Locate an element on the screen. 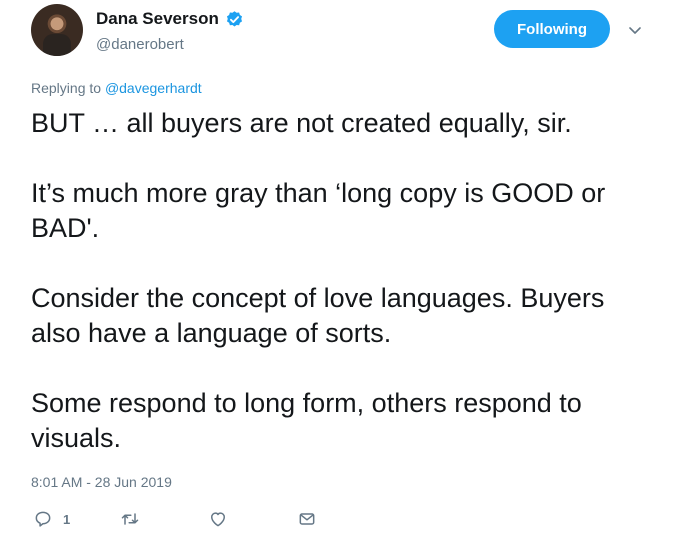 Image resolution: width=678 pixels, height=559 pixels. user-name-row: Dana Severson is located at coordinates (170, 19).